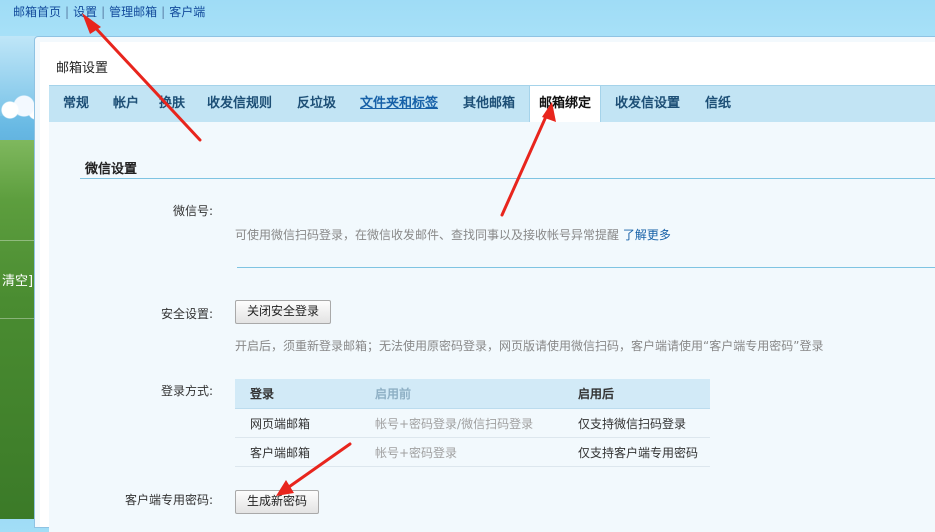 The width and height of the screenshot is (935, 532). I want to click on tab-folders-labels: 文件夹和标签, so click(399, 104).